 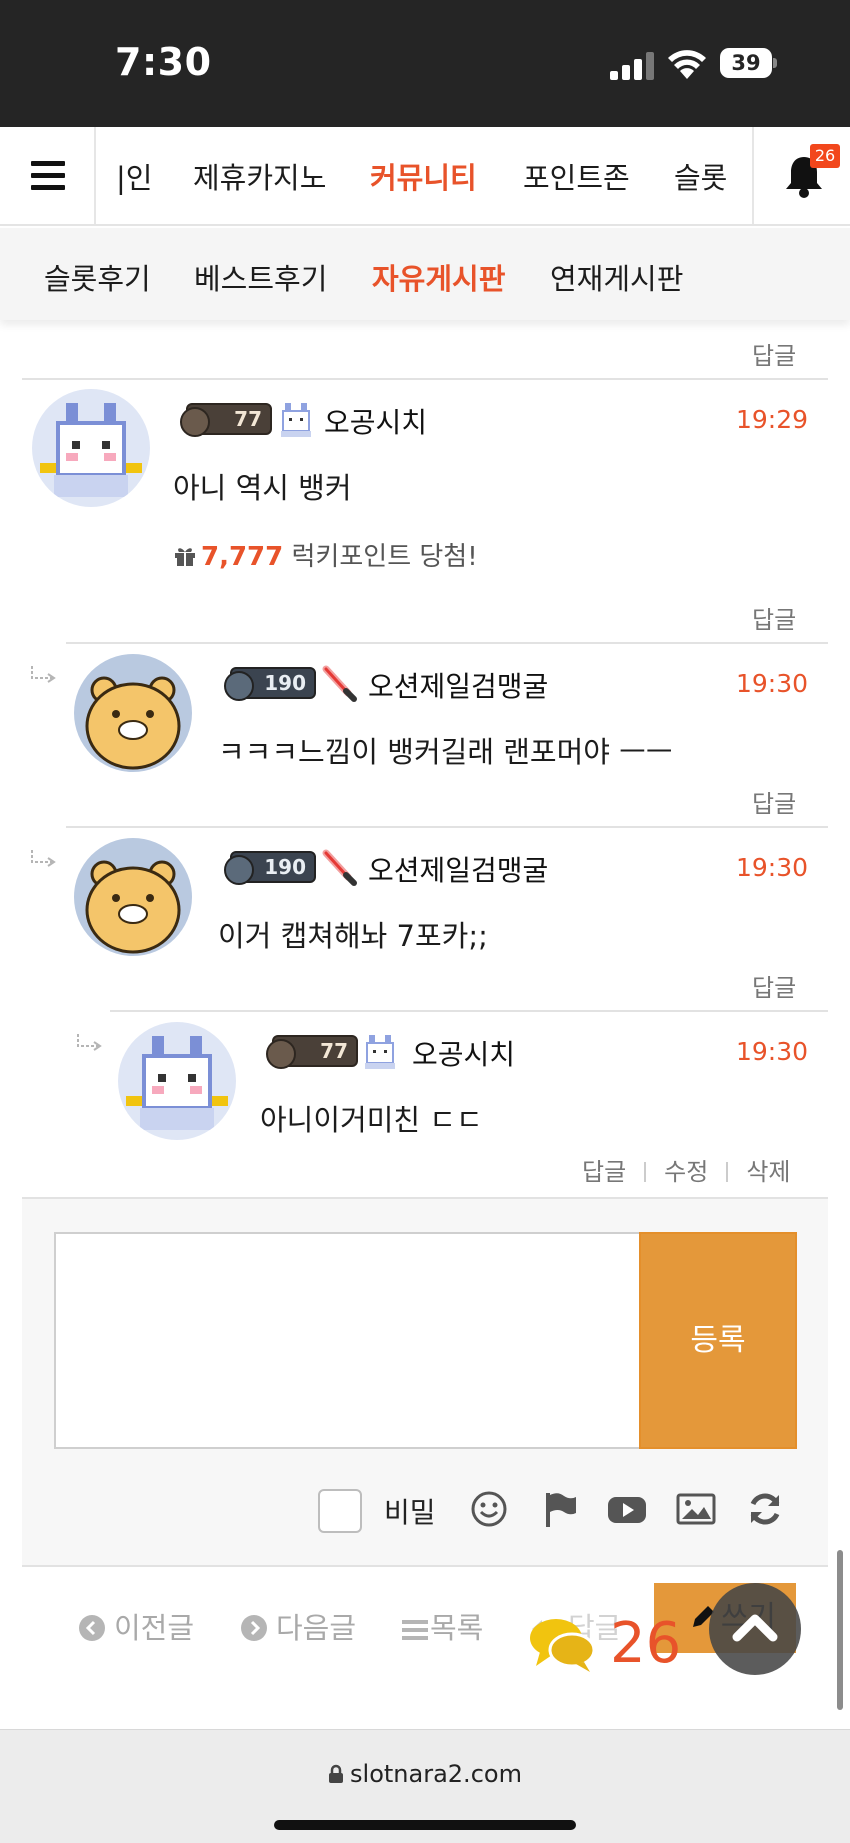 I want to click on comment-count: 26, so click(x=646, y=1643).